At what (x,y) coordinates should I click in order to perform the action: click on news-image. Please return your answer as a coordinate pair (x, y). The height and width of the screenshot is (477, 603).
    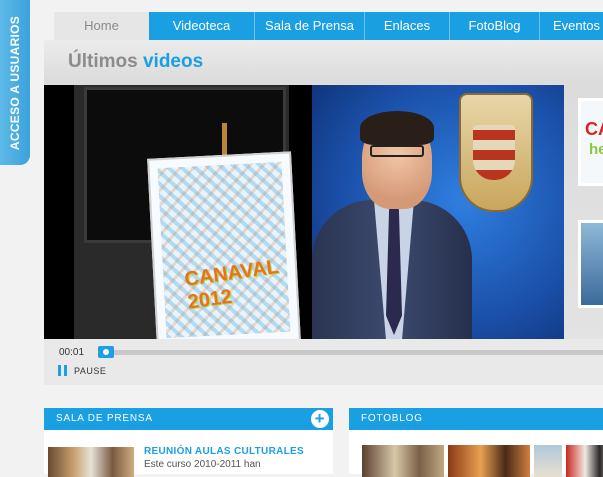
    Looking at the image, I should click on (91, 462).